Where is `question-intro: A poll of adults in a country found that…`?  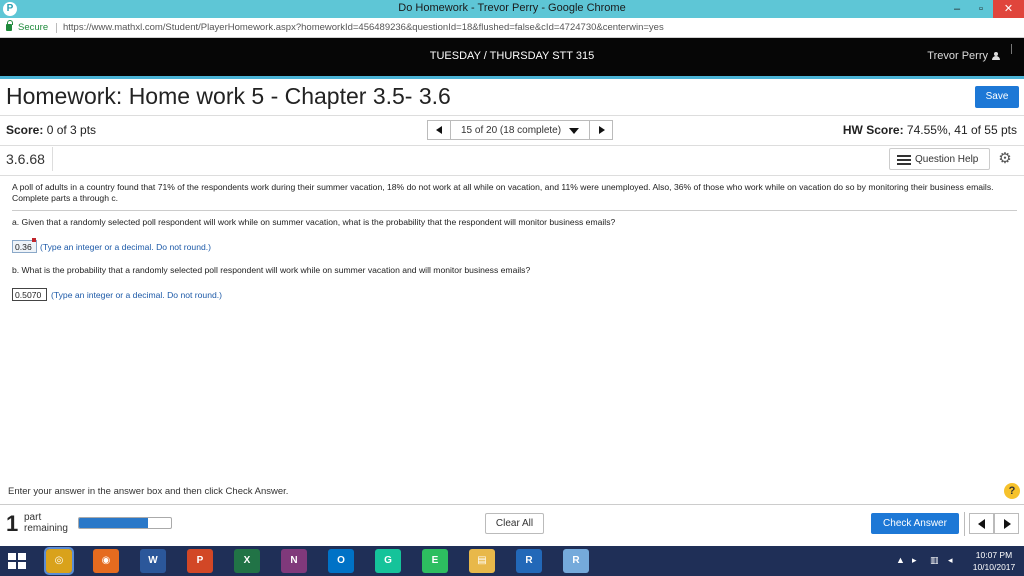 question-intro: A poll of adults in a country found that… is located at coordinates (503, 192).